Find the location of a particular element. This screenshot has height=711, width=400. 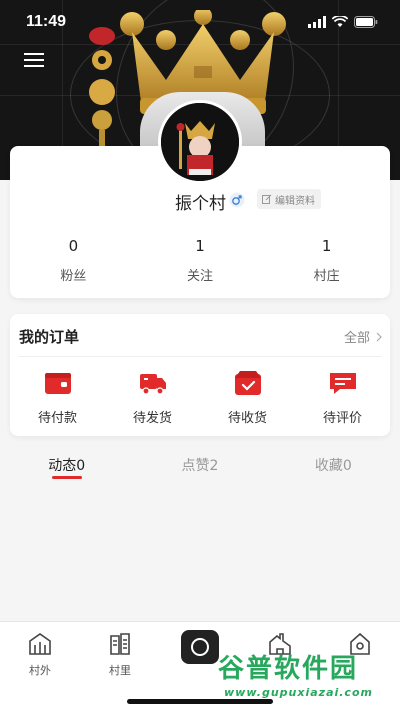

orders-all-link: 全部 is located at coordinates (363, 336).